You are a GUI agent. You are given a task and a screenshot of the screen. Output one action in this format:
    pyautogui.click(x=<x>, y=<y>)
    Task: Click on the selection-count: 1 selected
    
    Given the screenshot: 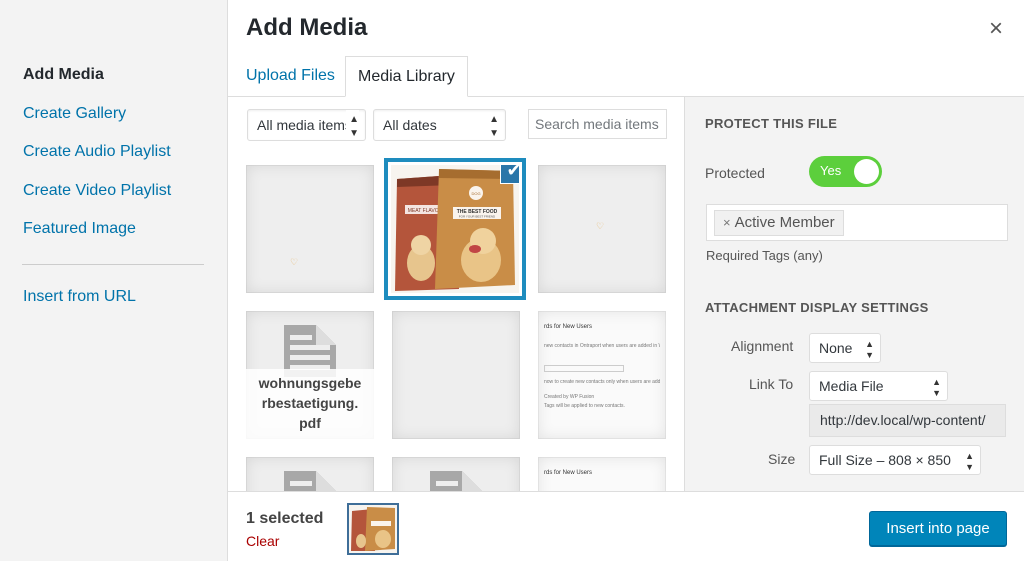 What is the action you would take?
    pyautogui.click(x=285, y=518)
    